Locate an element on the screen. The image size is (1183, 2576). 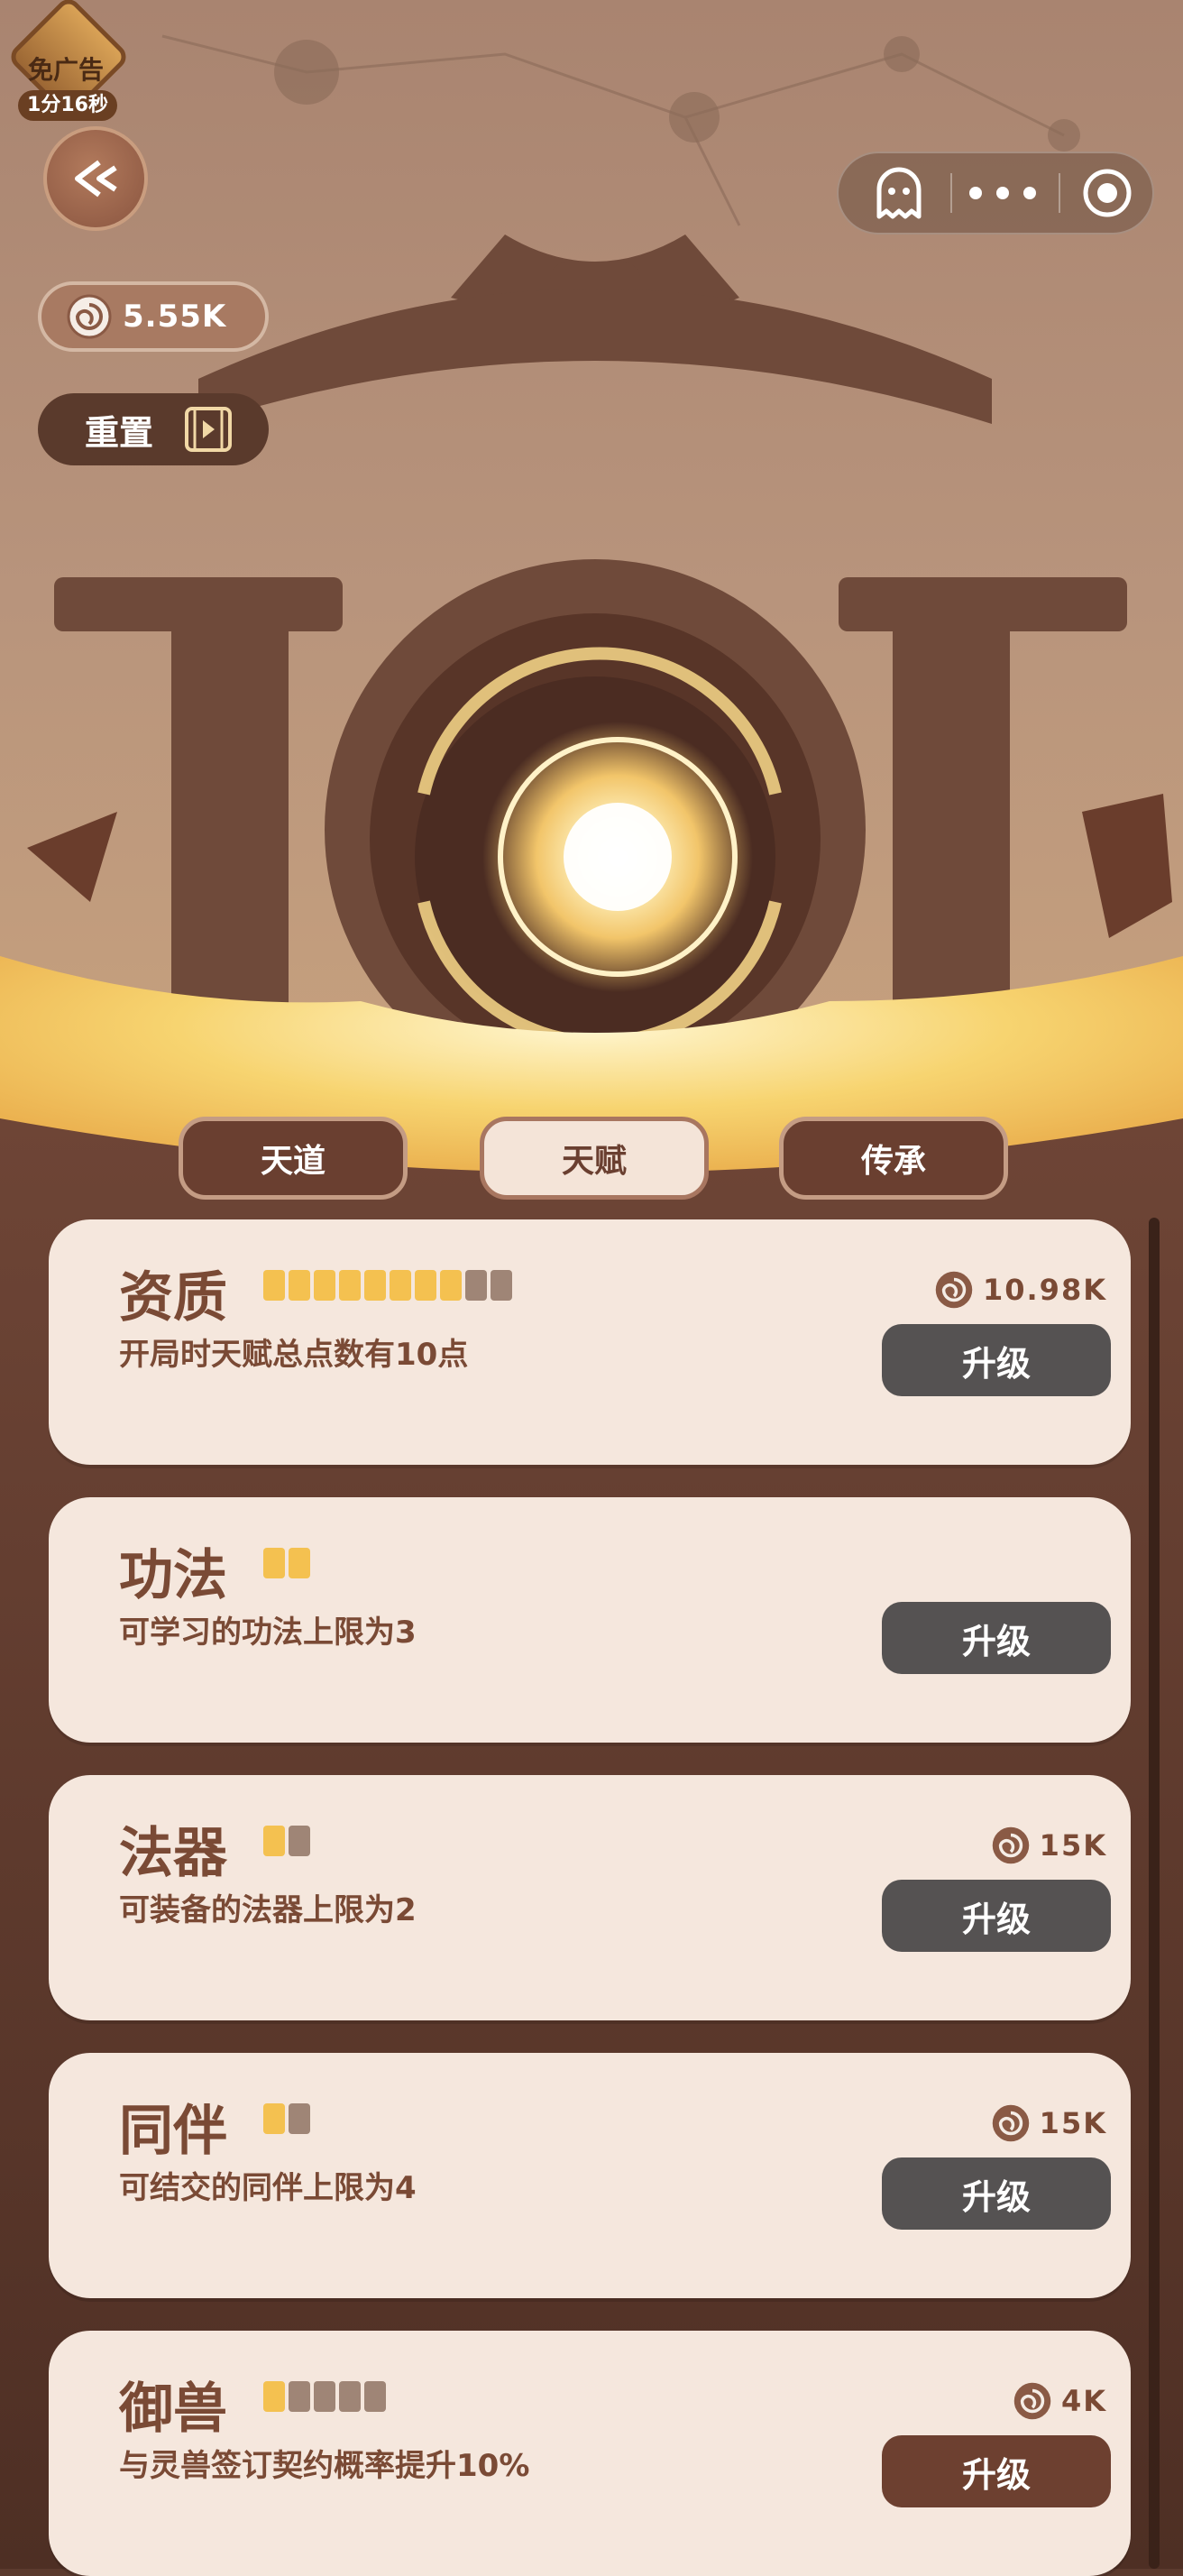
close-miniprogram-button is located at coordinates (1107, 193).